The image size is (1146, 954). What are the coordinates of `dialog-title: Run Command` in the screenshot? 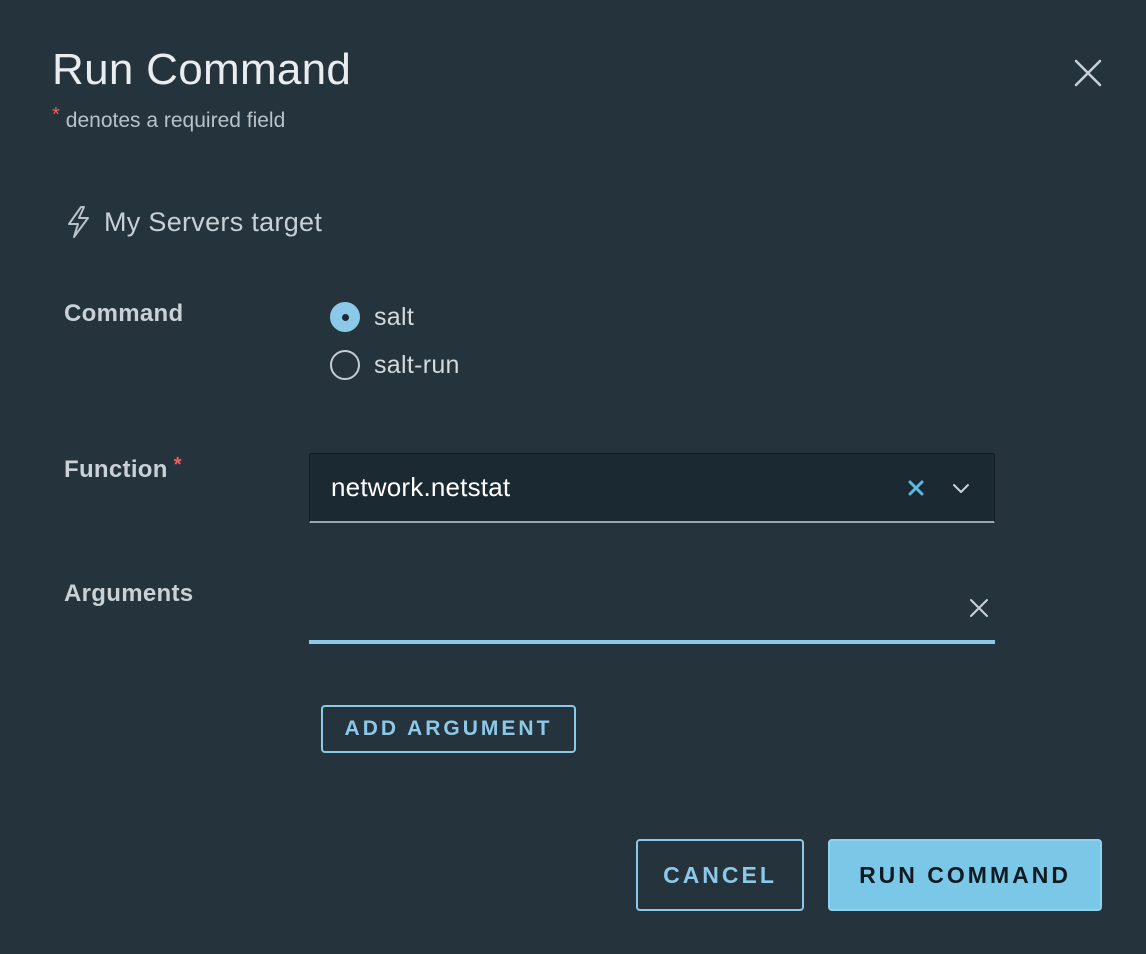 It's located at (202, 69).